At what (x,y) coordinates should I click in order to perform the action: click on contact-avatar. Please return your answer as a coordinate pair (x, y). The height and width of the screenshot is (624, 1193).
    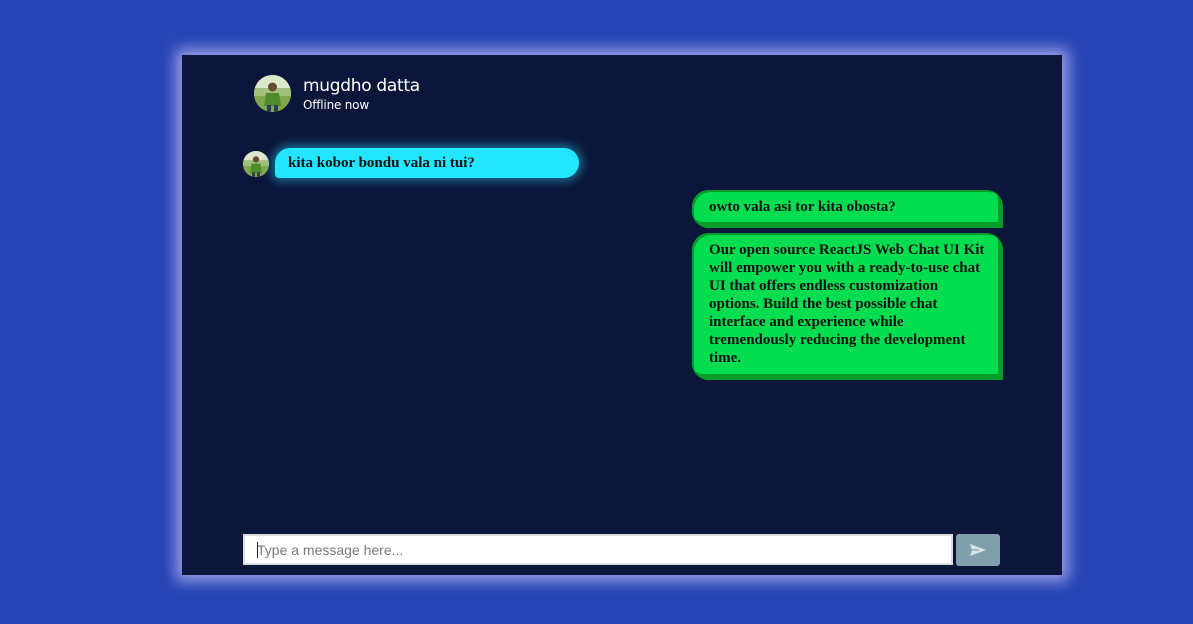
    Looking at the image, I should click on (272, 93).